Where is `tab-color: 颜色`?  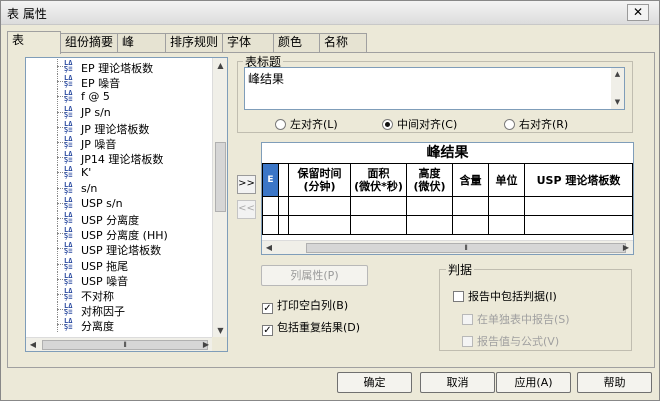 tab-color: 颜色 is located at coordinates (296, 42).